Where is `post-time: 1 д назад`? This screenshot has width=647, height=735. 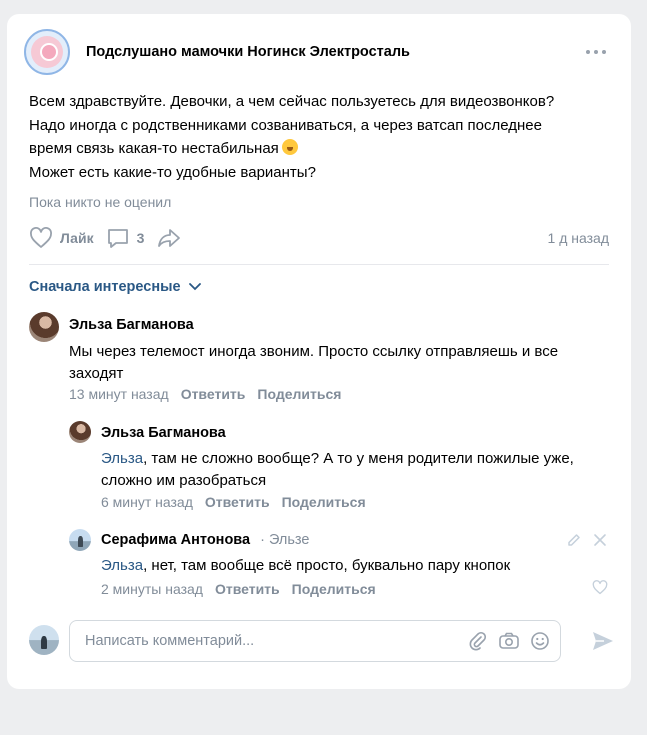 post-time: 1 д назад is located at coordinates (578, 238).